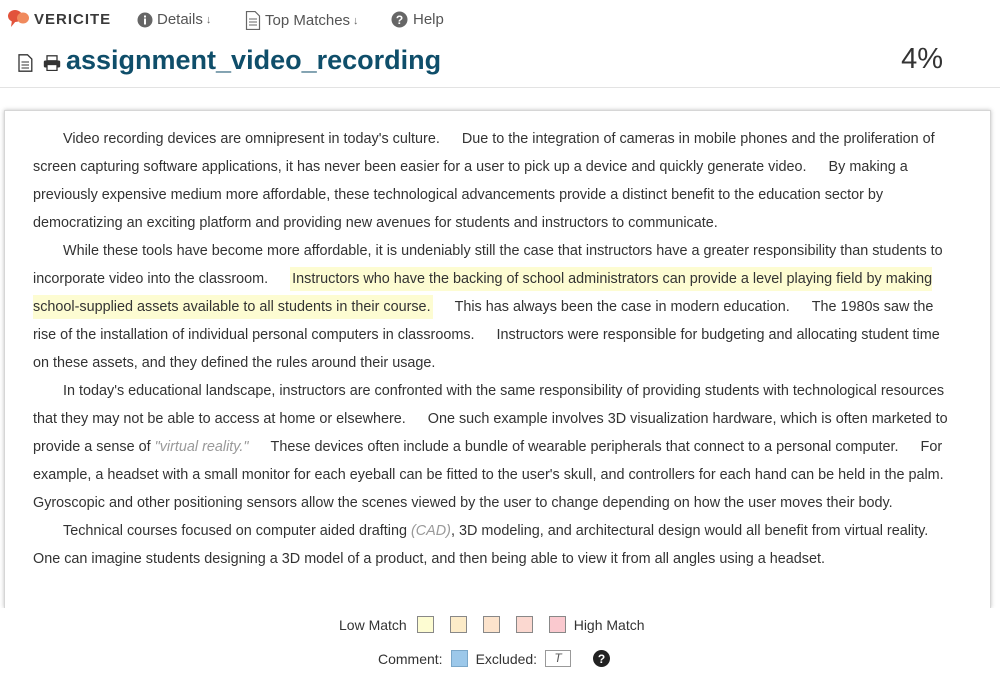  Describe the element at coordinates (602, 658) in the screenshot. I see `legend-help-icon: ?` at that location.